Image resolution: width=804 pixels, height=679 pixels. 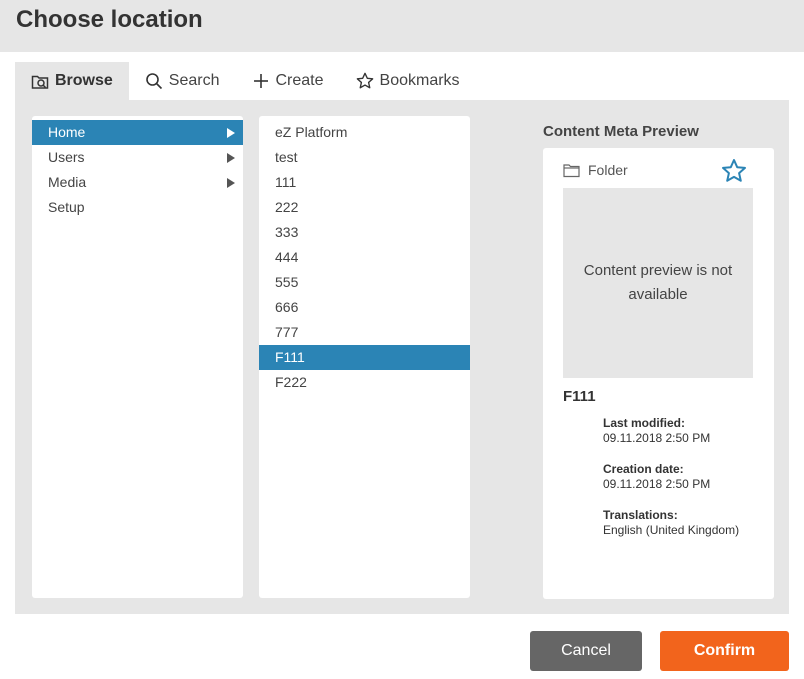 I want to click on tree-item-setup: Setup, so click(x=137, y=207).